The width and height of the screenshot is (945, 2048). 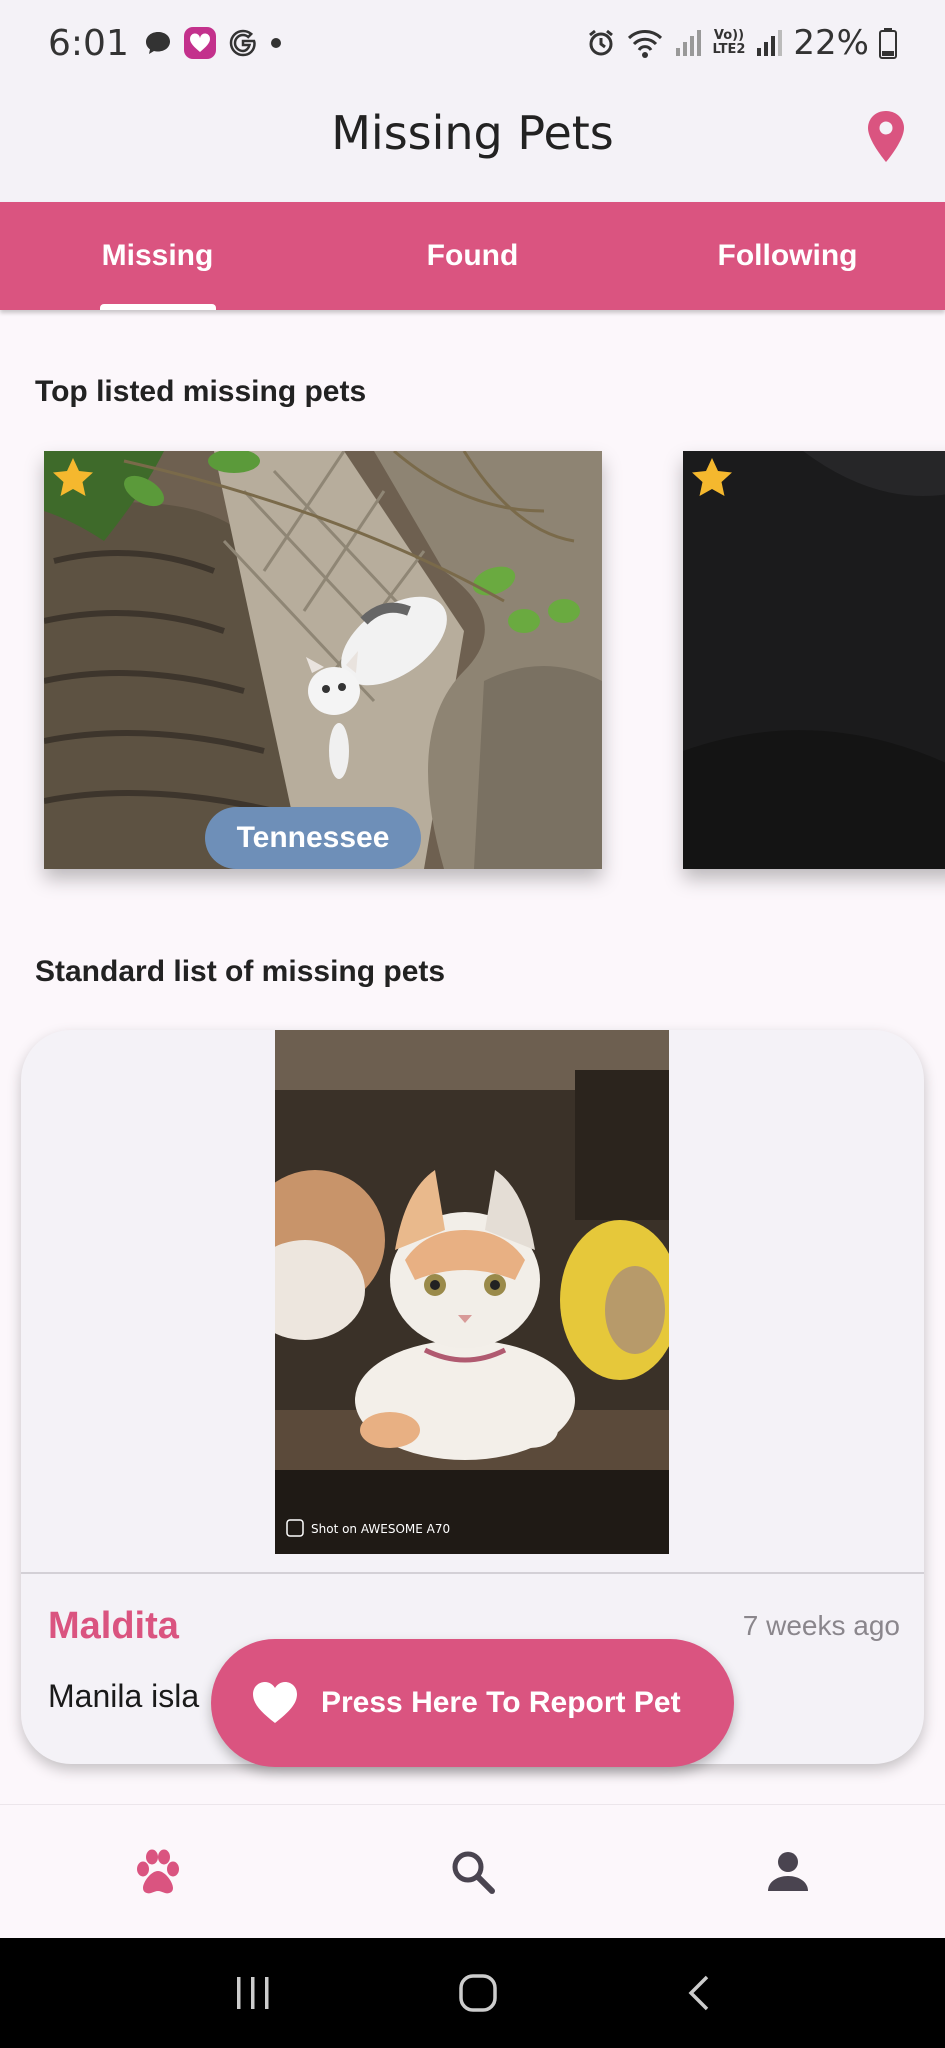 I want to click on search-icon, so click(x=473, y=1872).